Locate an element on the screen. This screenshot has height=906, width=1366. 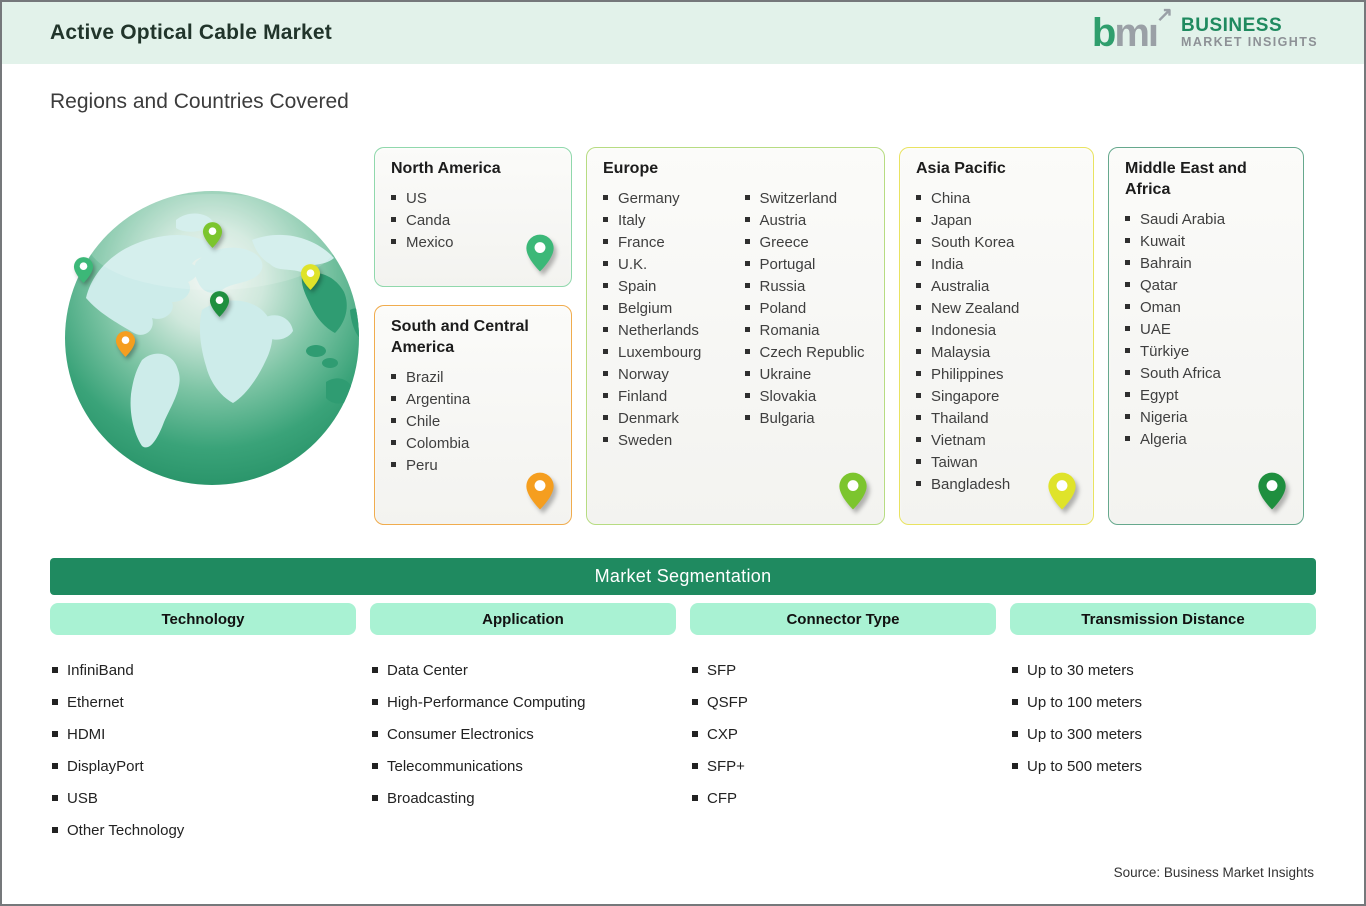
region-card-north-america: North America US Canda Mexico is located at coordinates (473, 217).